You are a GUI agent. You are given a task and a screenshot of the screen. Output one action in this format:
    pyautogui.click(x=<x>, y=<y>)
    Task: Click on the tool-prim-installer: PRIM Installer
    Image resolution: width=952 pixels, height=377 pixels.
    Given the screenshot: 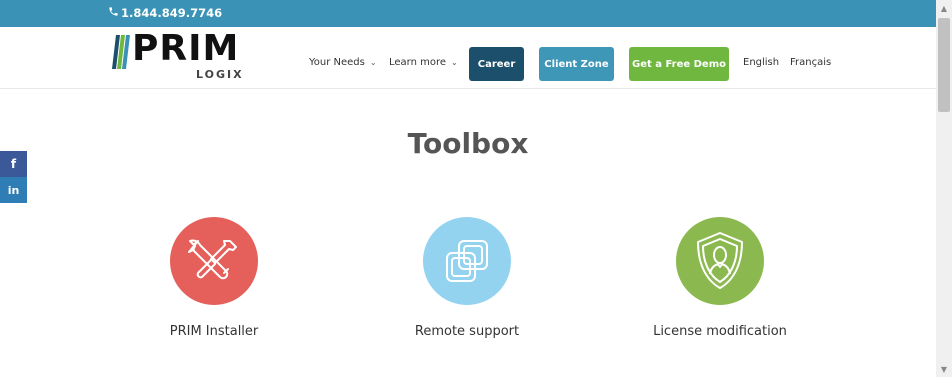 What is the action you would take?
    pyautogui.click(x=214, y=278)
    